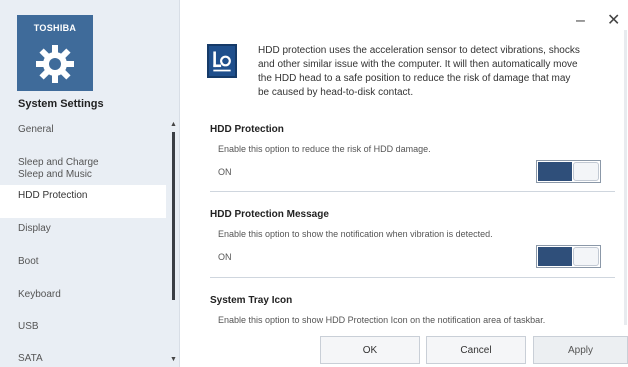 The width and height of the screenshot is (628, 367). I want to click on hdd-protection-message-toggle, so click(568, 256).